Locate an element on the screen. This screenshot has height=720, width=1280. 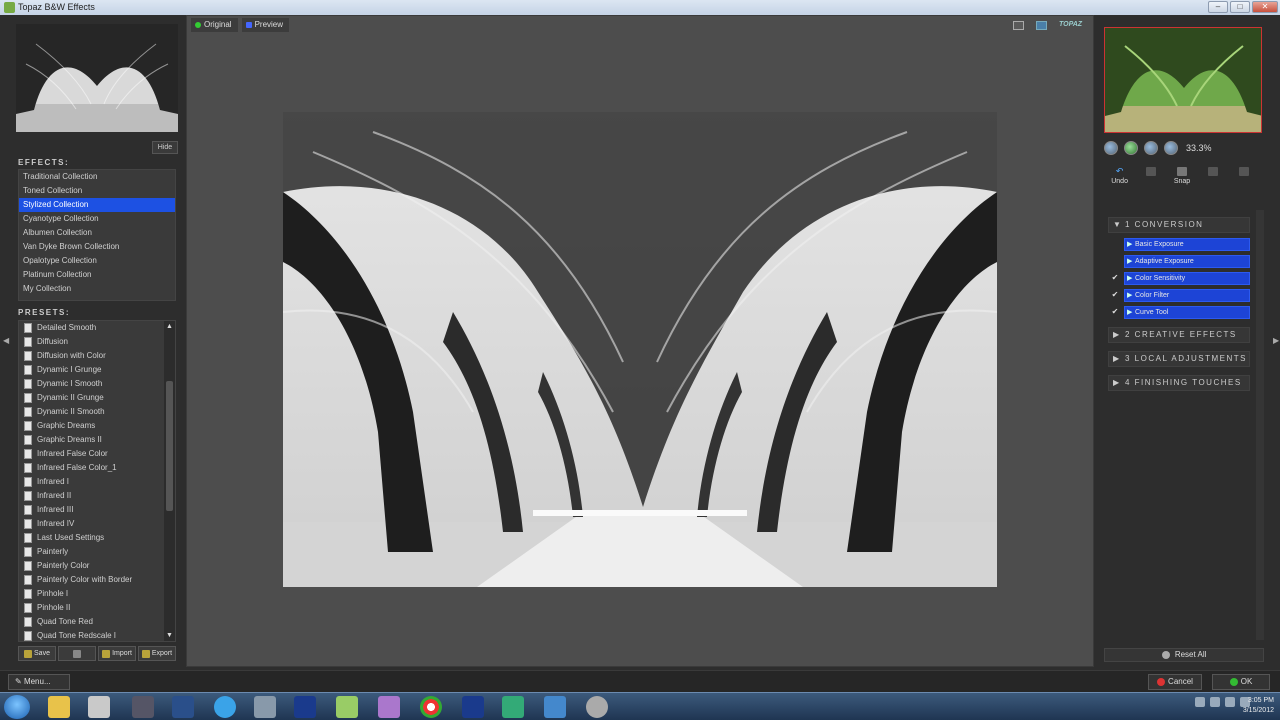
media-player-icon is located at coordinates (99, 707).